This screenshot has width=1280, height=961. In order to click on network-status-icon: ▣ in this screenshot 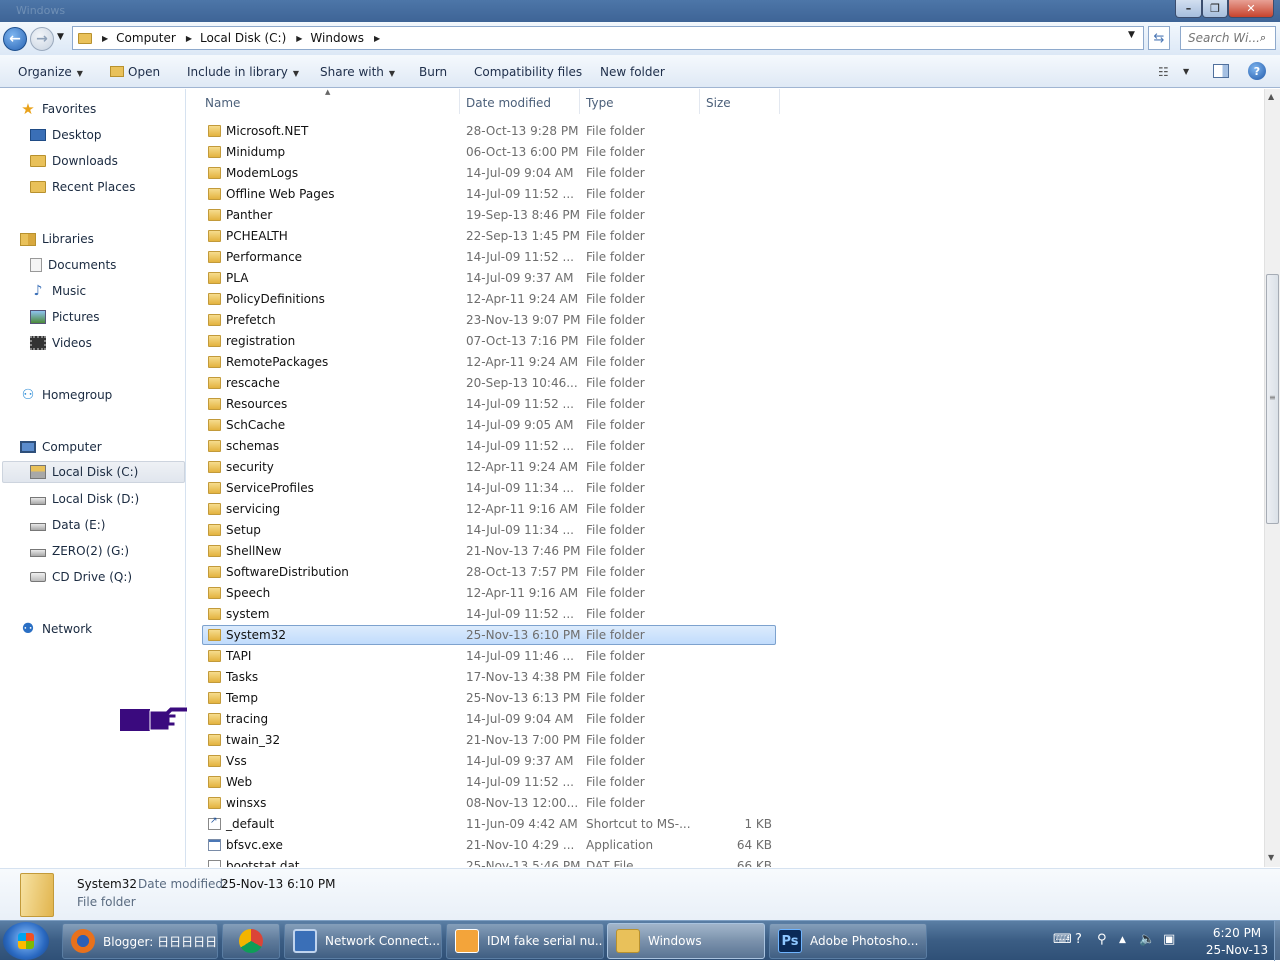, I will do `click(1169, 939)`.